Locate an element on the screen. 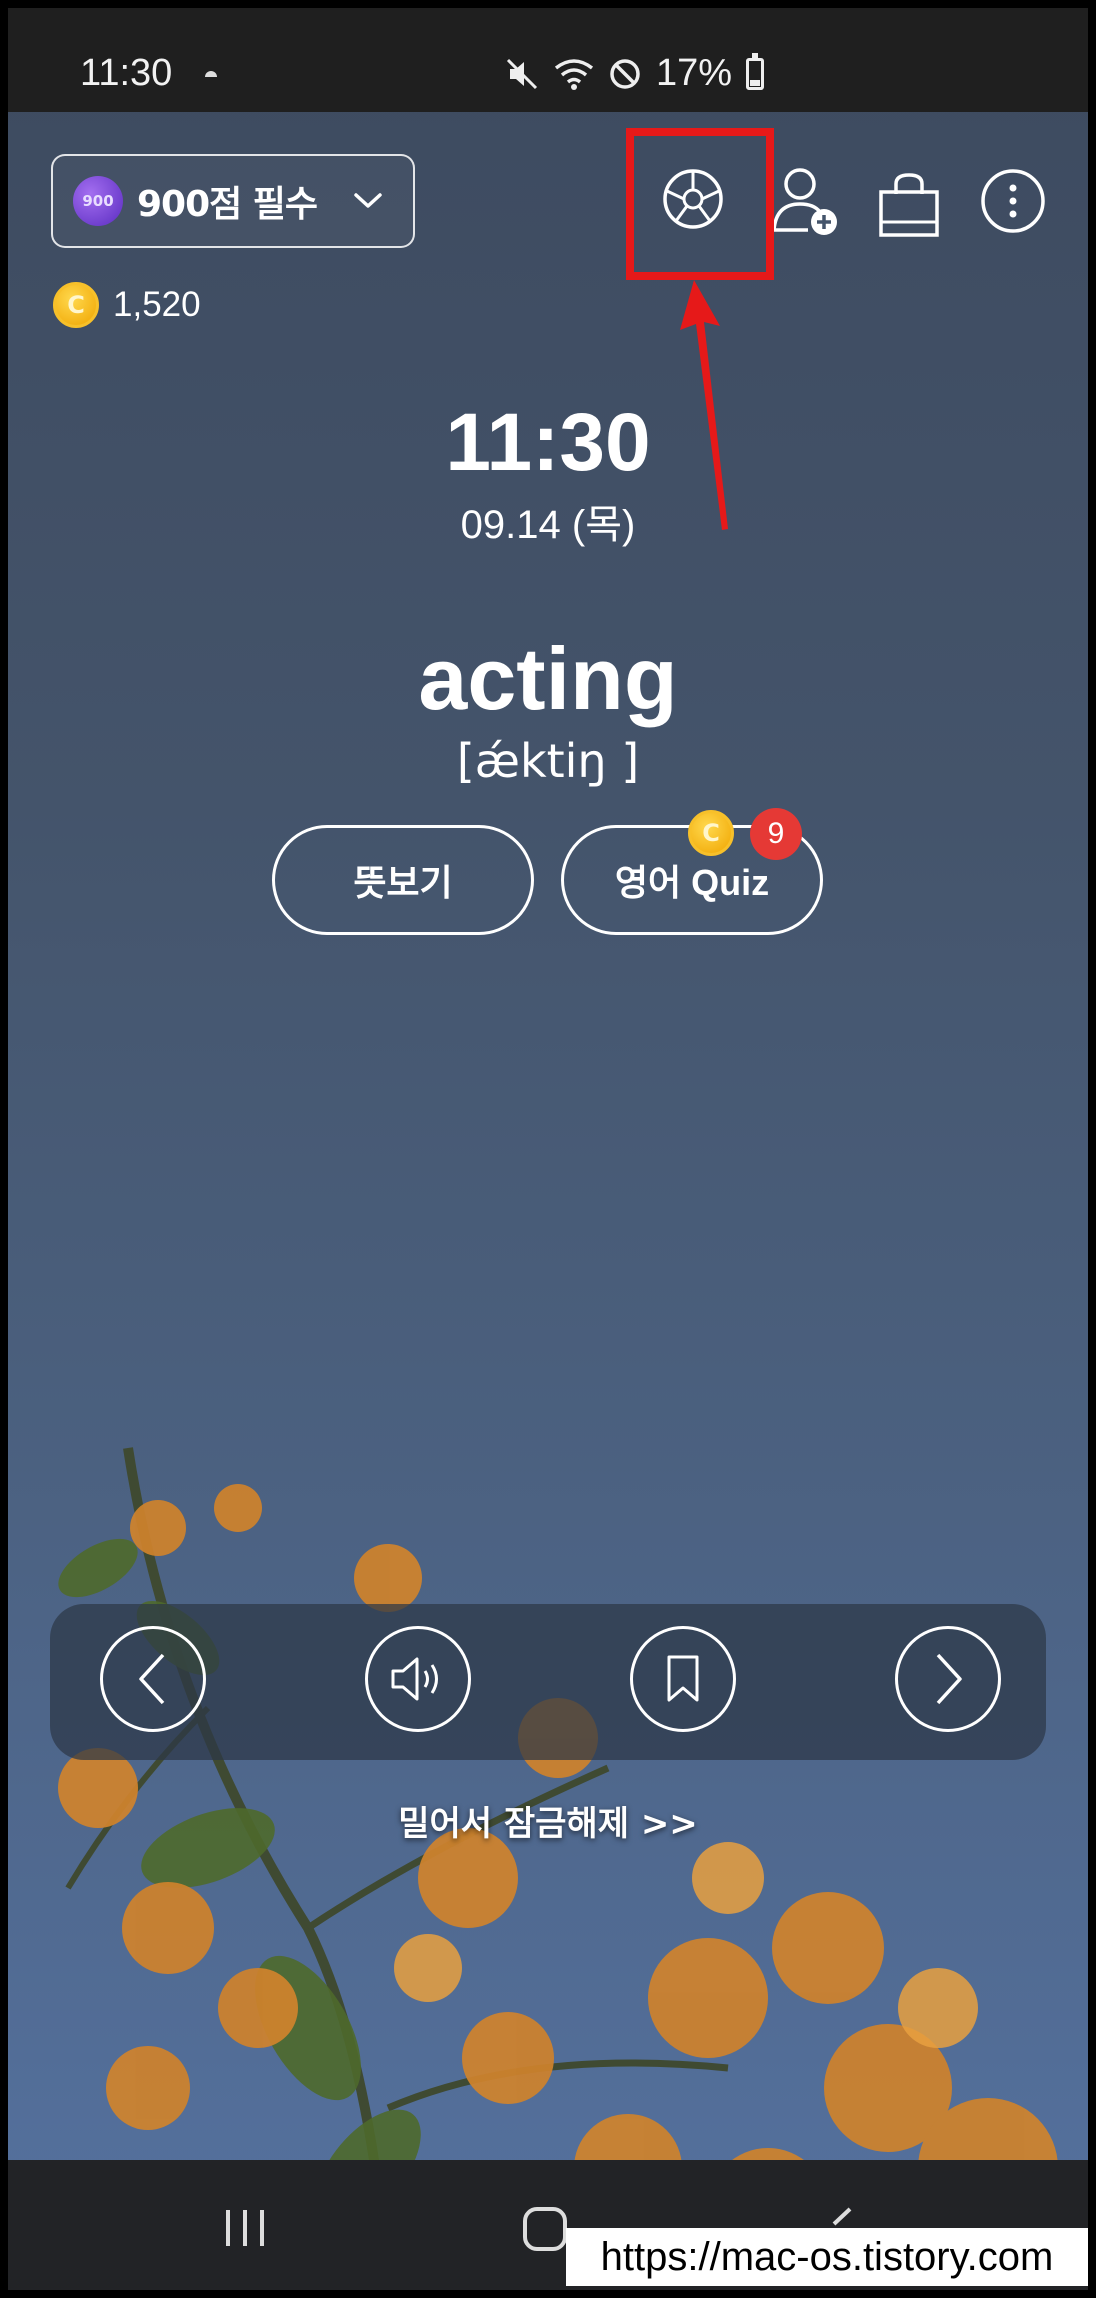 This screenshot has height=2298, width=1096. coin-balance: C 1,520 is located at coordinates (127, 305).